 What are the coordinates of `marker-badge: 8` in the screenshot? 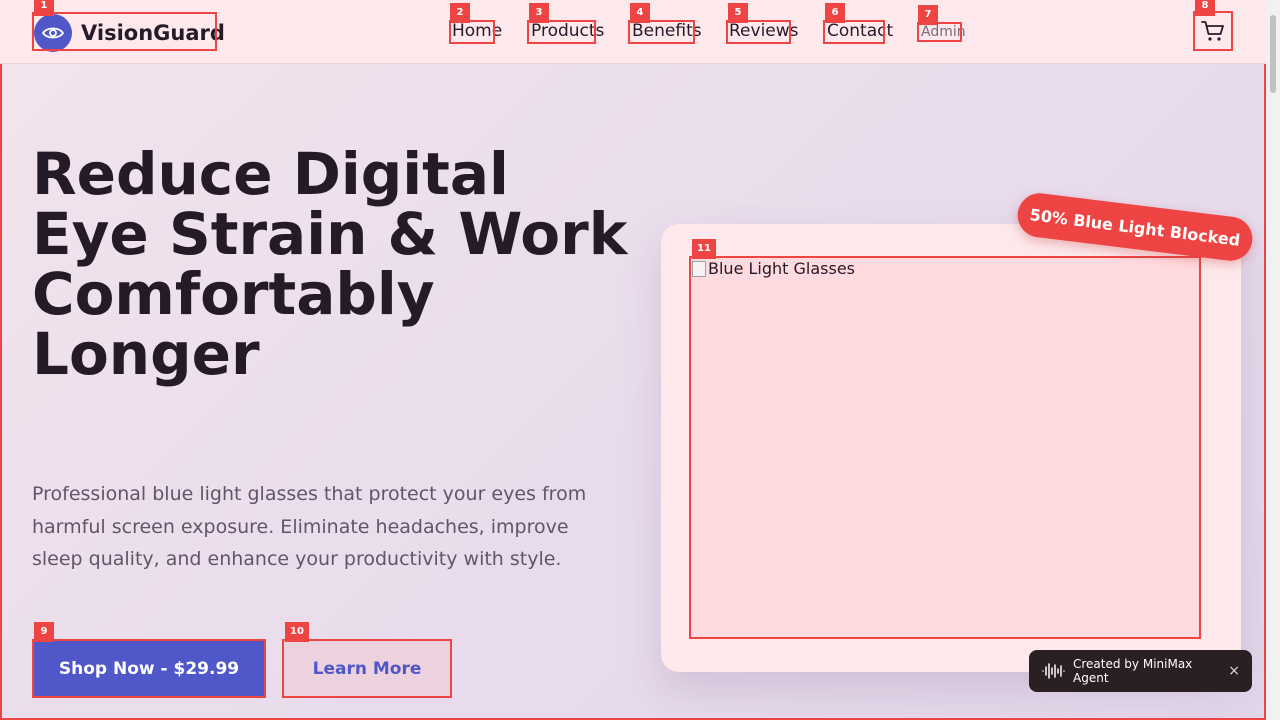 It's located at (1205, 8).